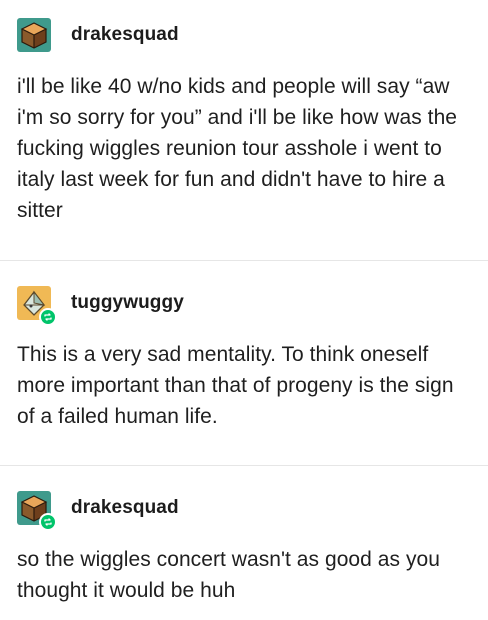 The width and height of the screenshot is (488, 620). I want to click on post-header: tuggywuggy, so click(244, 303).